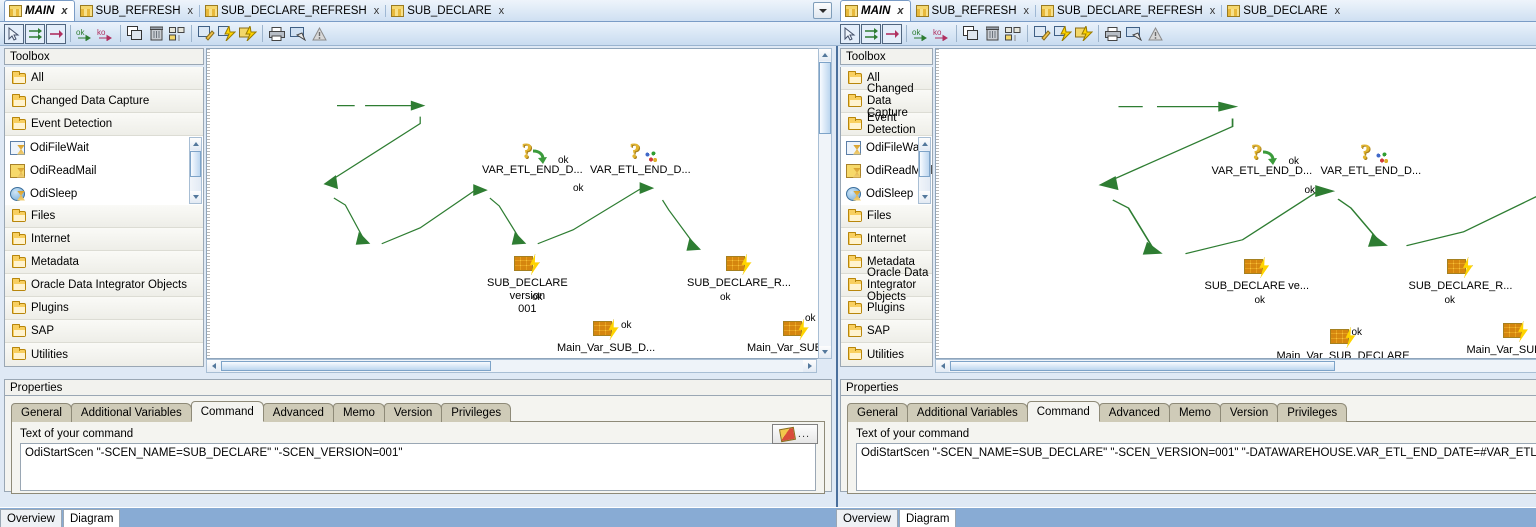 The image size is (1536, 527). Describe the element at coordinates (925, 164) in the screenshot. I see `scrollbar-thumb` at that location.